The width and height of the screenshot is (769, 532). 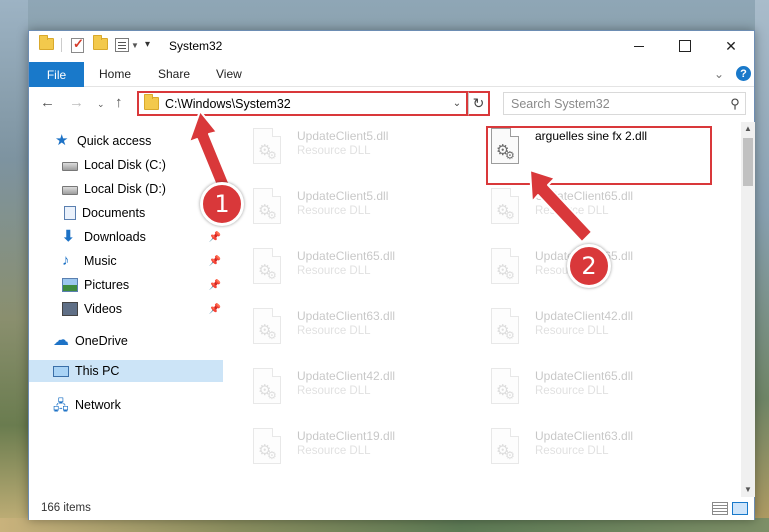 What do you see at coordinates (720, 508) in the screenshot?
I see `details-view-button` at bounding box center [720, 508].